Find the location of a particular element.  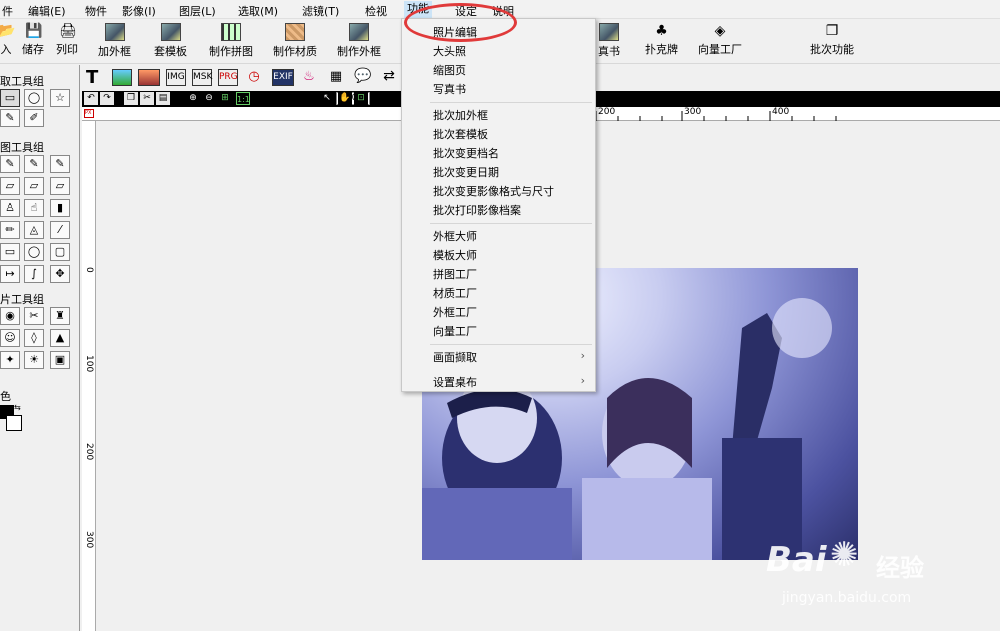

brush-icon: ✎ is located at coordinates (10, 164).